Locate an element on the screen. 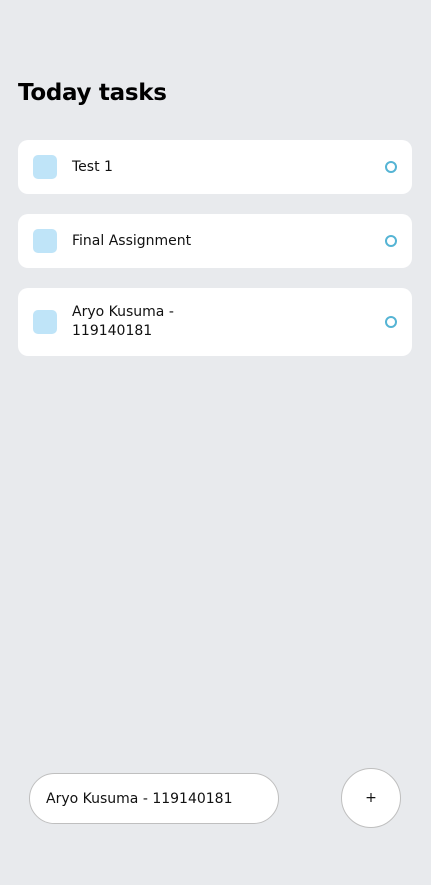 Image resolution: width=431 pixels, height=885 pixels. task-item: Final Assignment is located at coordinates (215, 241).